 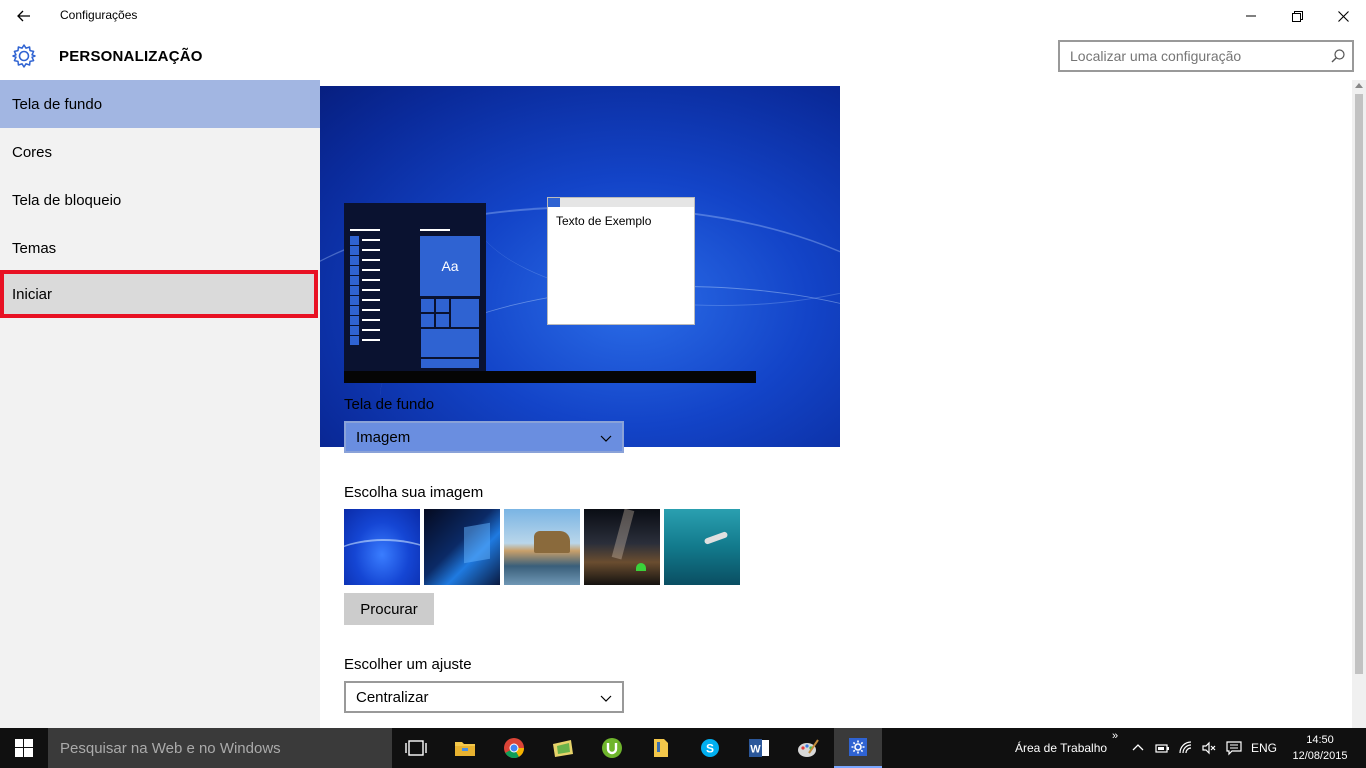 I want to click on chrome-icon, so click(x=514, y=748).